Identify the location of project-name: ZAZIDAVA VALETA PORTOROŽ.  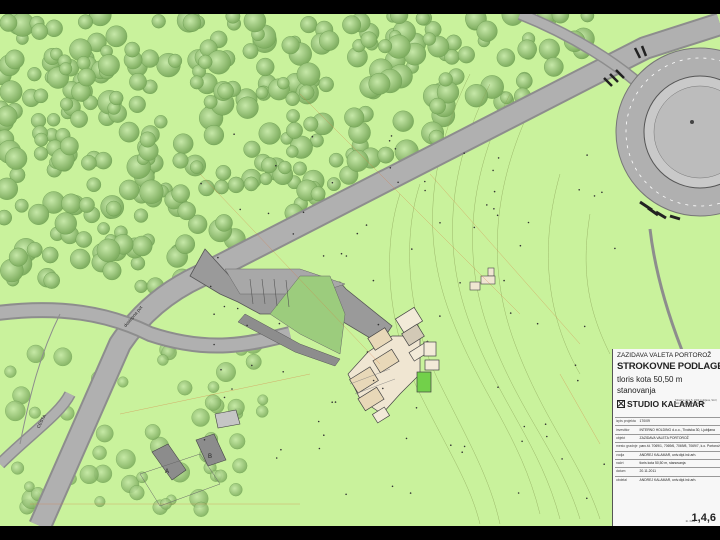
(664, 355).